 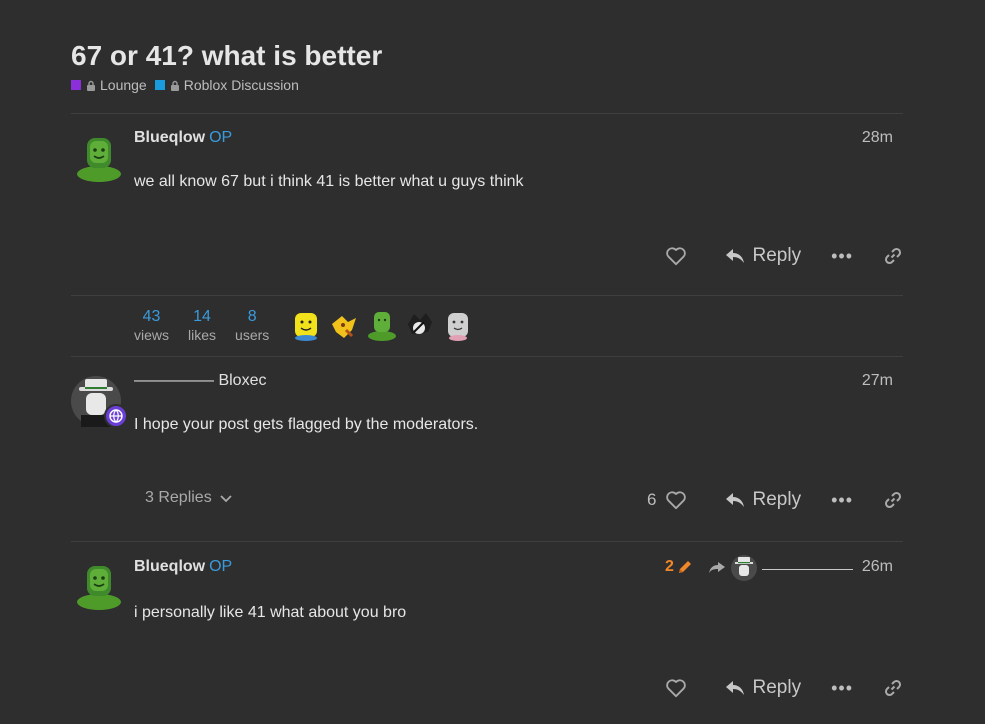 I want to click on divider, so click(x=487, y=295).